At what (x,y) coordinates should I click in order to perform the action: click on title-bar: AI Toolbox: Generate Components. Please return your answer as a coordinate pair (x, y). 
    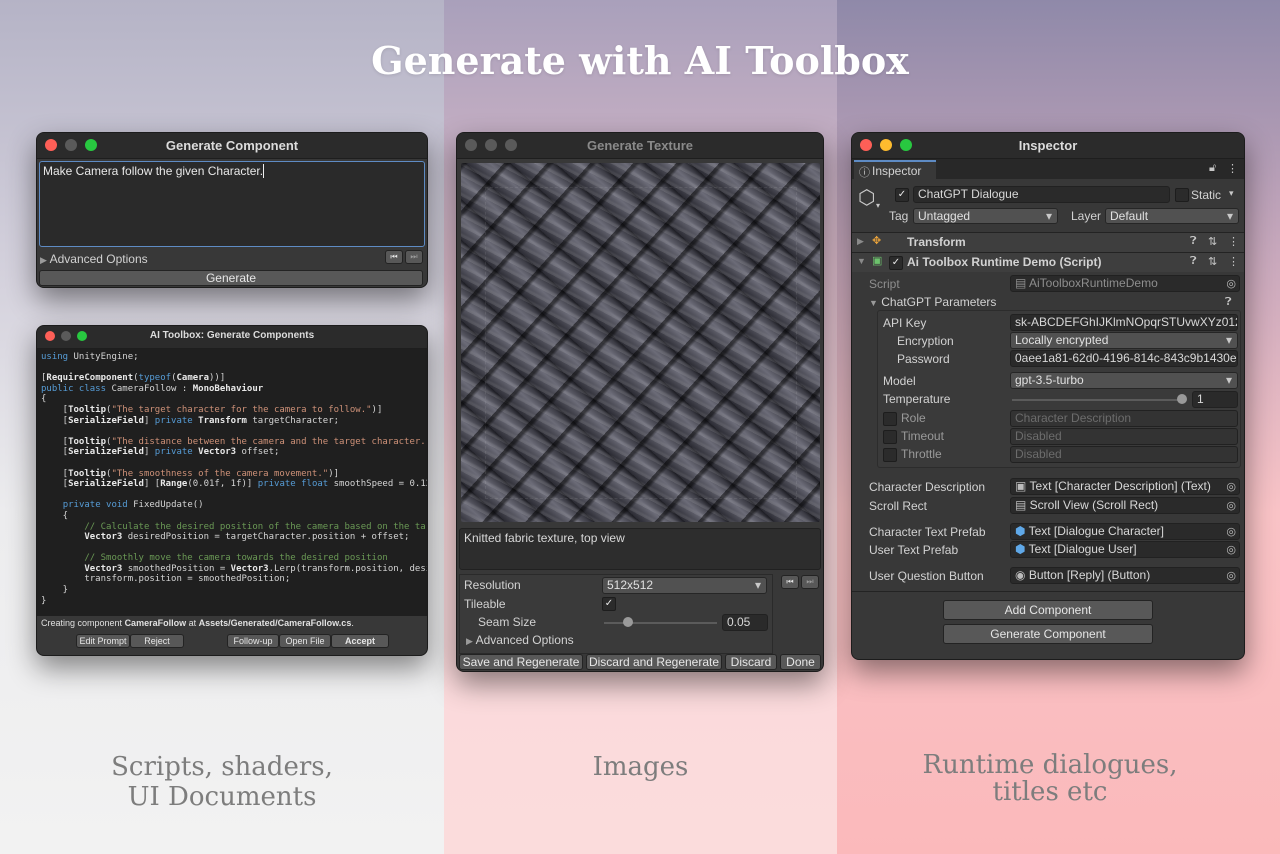
    Looking at the image, I should click on (232, 337).